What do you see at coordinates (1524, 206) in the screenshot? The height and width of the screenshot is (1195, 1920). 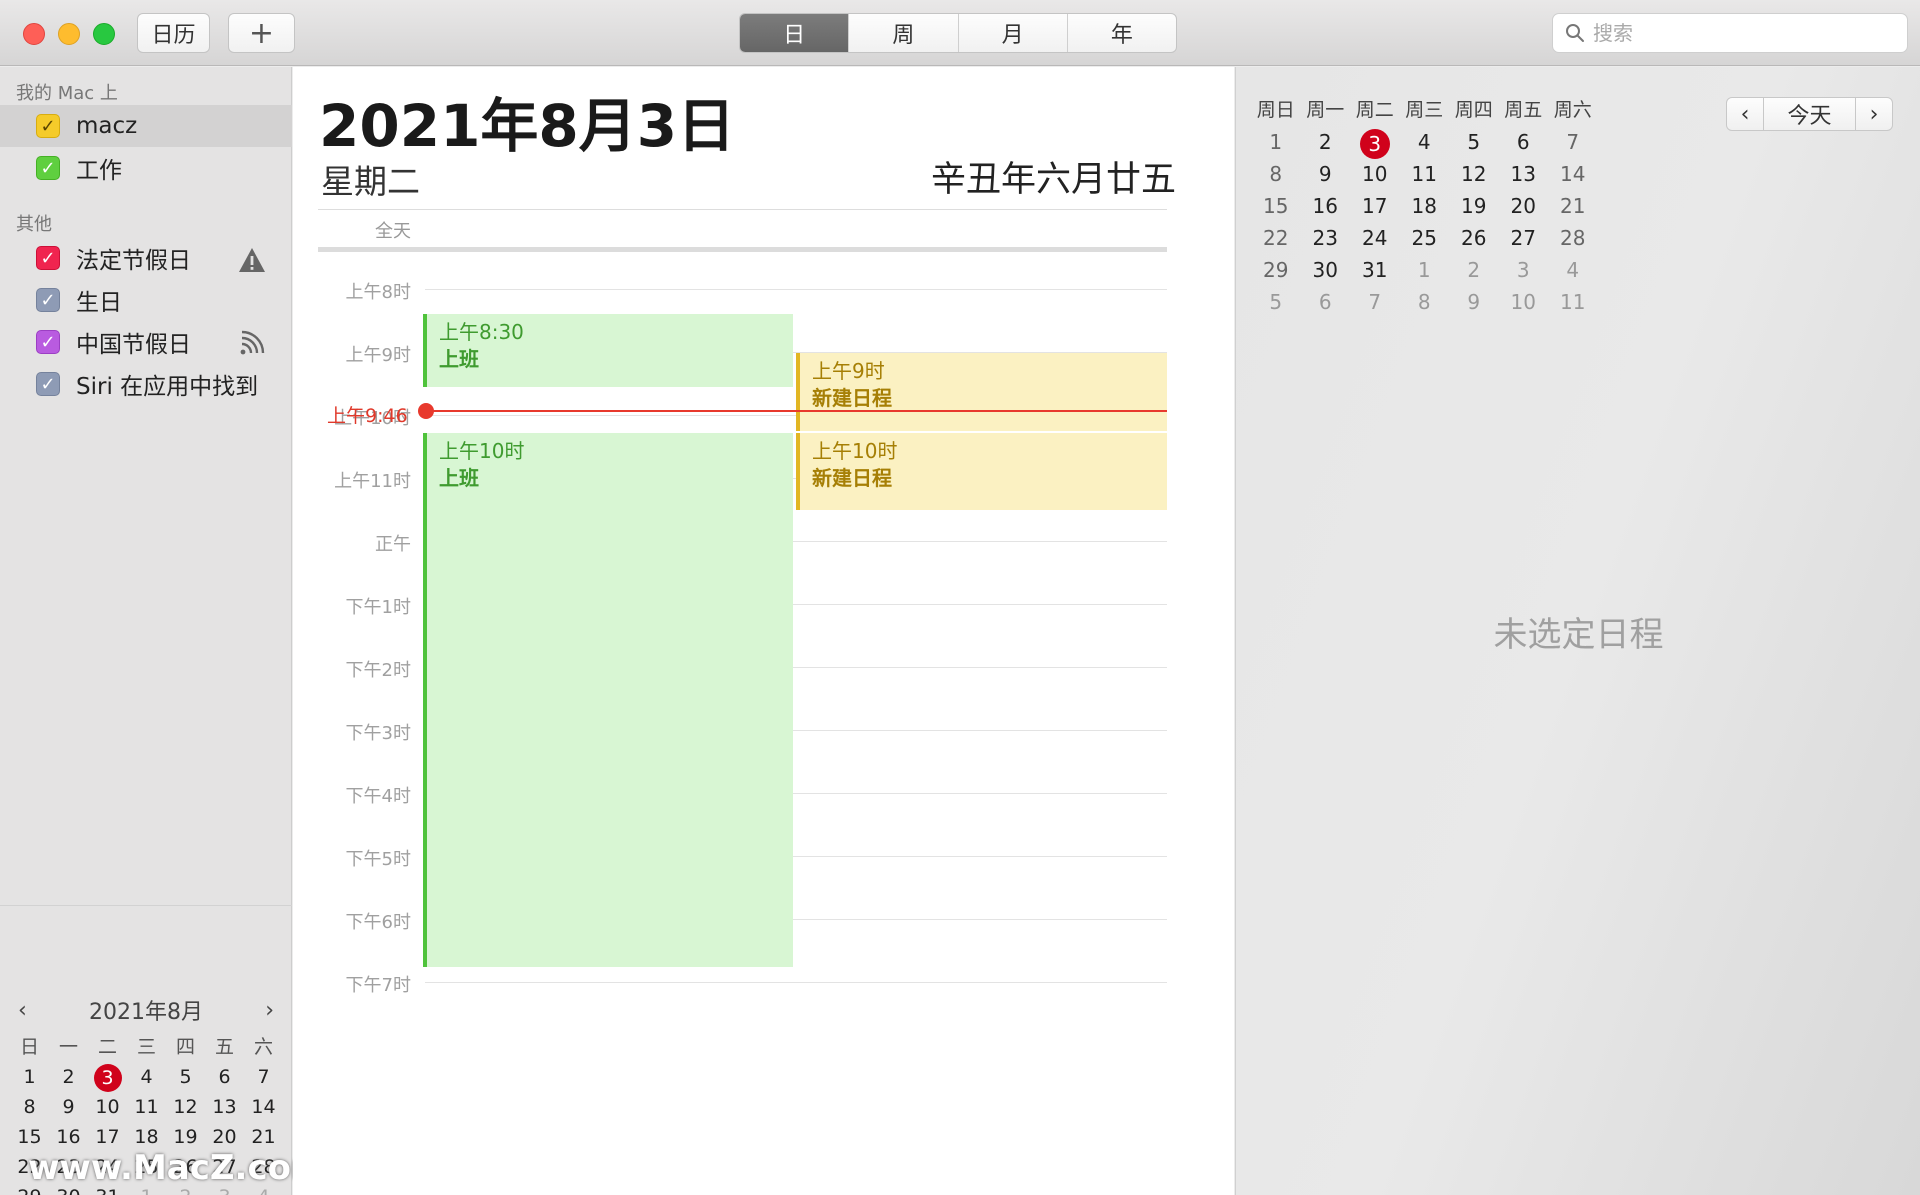 I see `day-cell: 20` at bounding box center [1524, 206].